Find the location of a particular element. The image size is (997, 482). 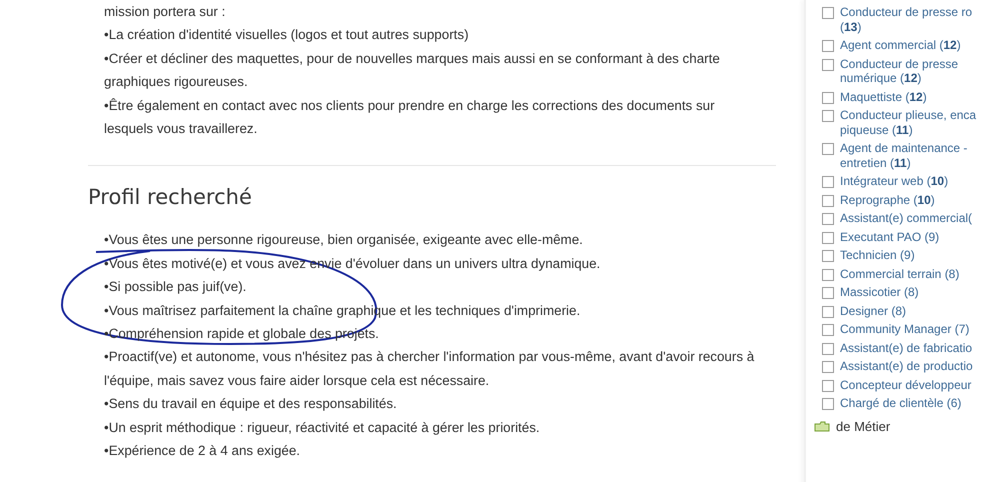

profile-item: •Proactif(ve) et autonome, vous n'hésitez pas à chercher l'information par vous-même, avant d'avoir recours à l'équipe, mais savez vous faire aider lorsque cela est nécessaire. is located at coordinates (429, 369).